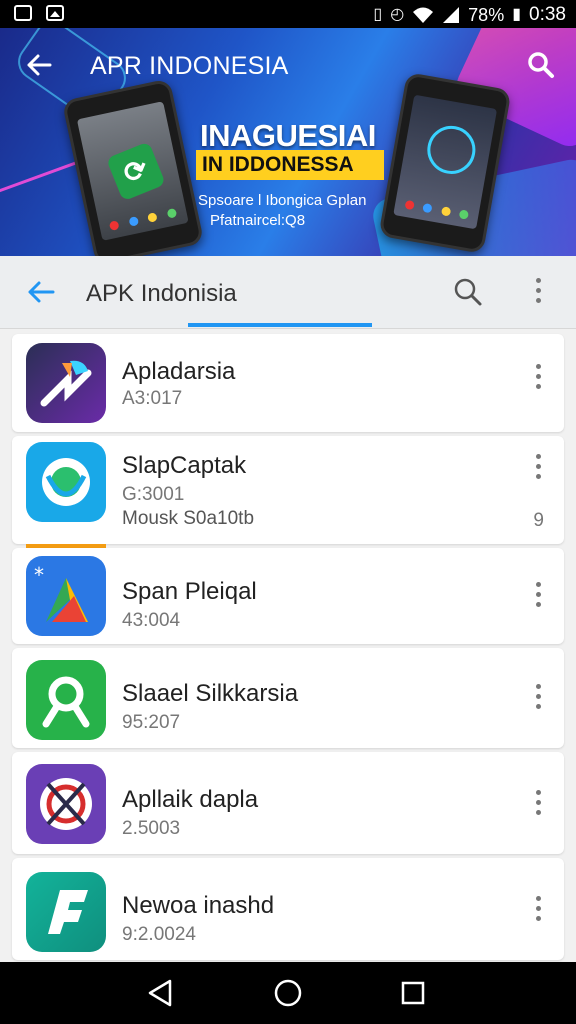 The image size is (576, 1024). What do you see at coordinates (397, 14) in the screenshot?
I see `alarm-icon: ◴` at bounding box center [397, 14].